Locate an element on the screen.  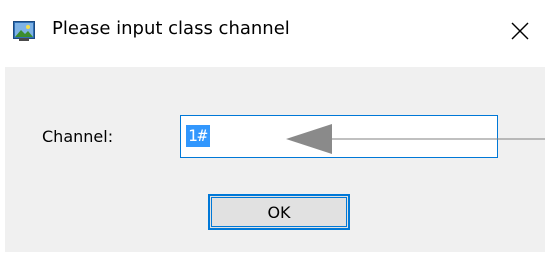
close-icon is located at coordinates (520, 31).